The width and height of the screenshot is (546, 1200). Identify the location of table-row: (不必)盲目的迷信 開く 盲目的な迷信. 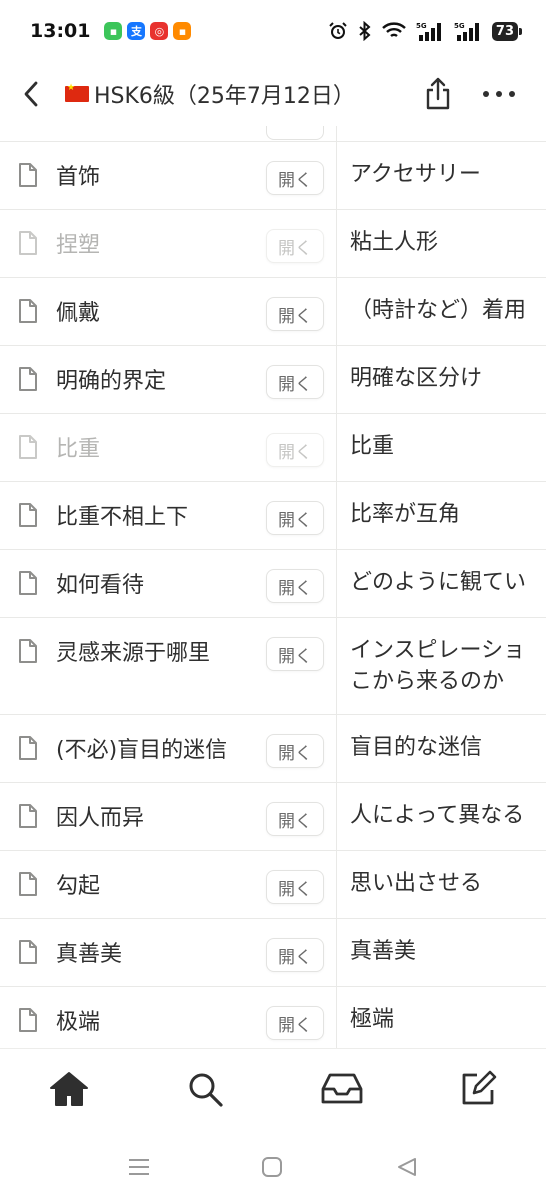
(273, 749).